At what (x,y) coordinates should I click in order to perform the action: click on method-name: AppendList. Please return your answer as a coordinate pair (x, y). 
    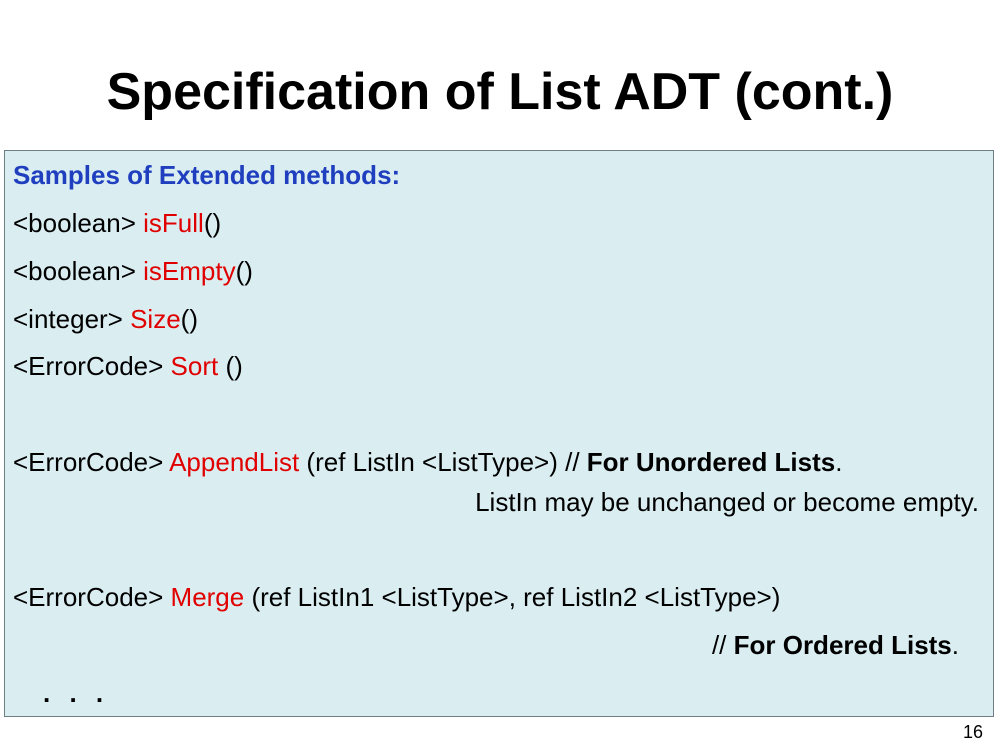
    Looking at the image, I should click on (234, 462).